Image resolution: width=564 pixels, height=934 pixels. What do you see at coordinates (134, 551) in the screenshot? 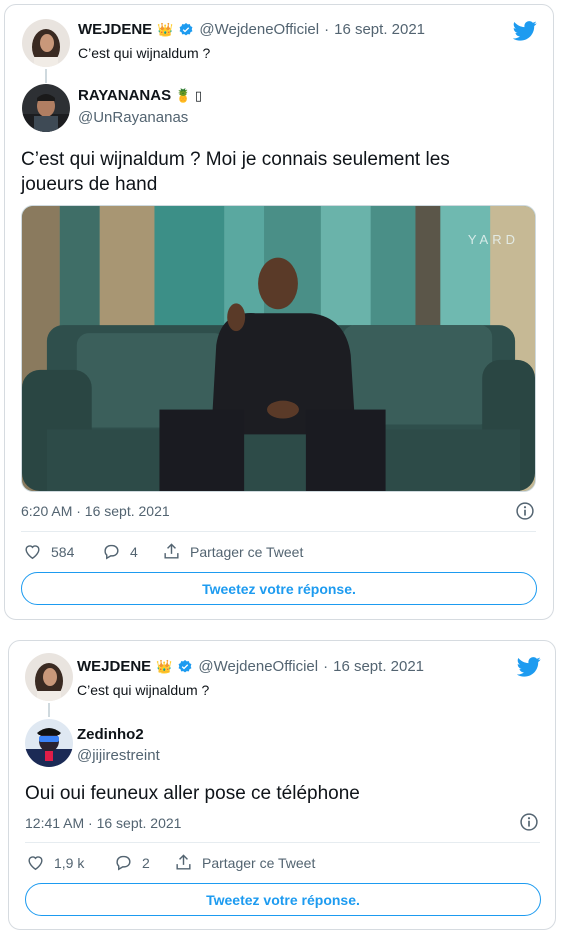
I see `reply-count: 4` at bounding box center [134, 551].